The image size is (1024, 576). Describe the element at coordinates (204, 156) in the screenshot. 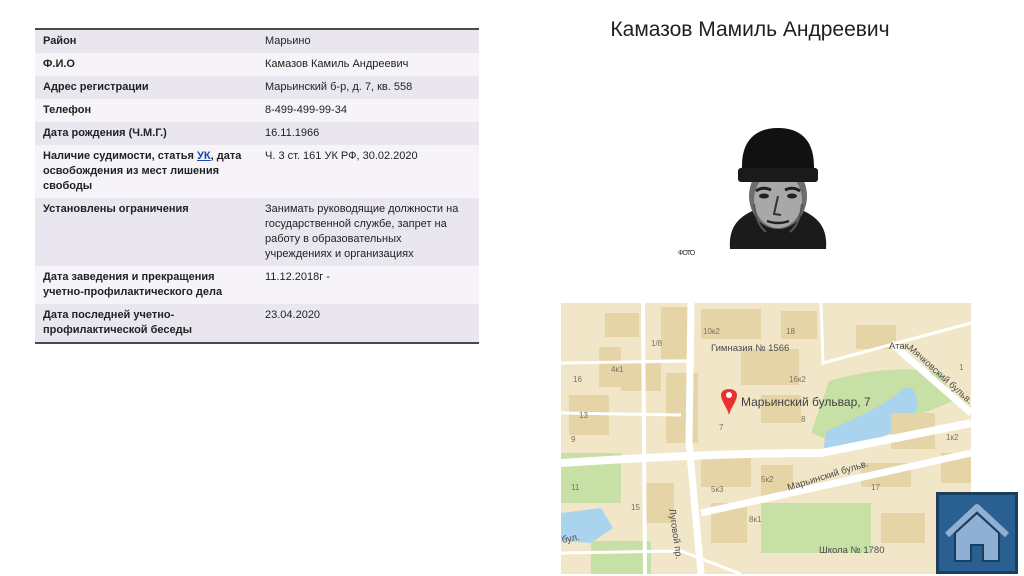

I see `criminal-code-link: УК` at that location.